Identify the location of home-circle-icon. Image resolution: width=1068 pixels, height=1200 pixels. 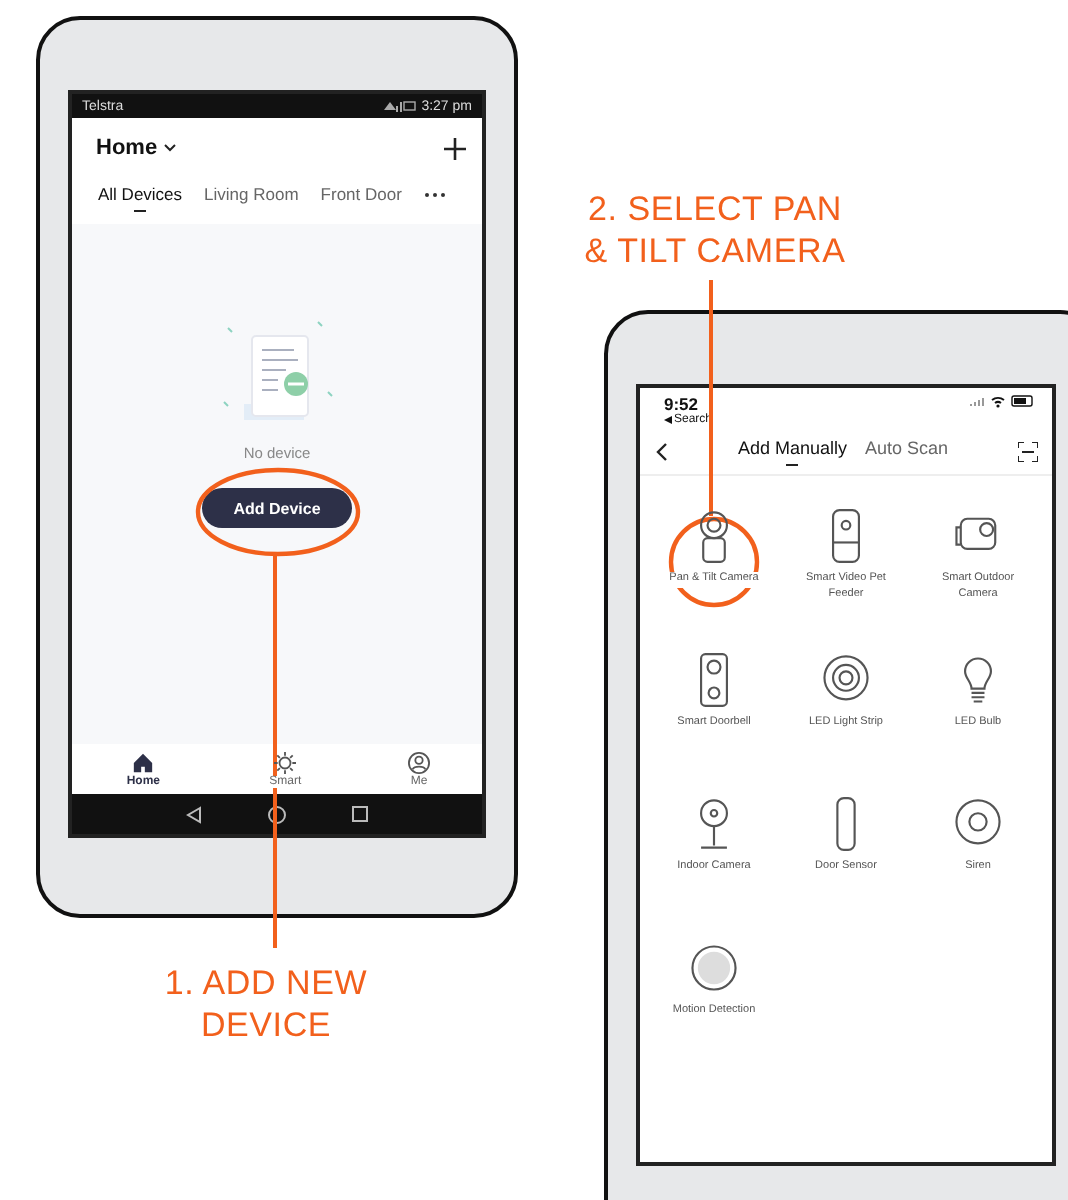
(276, 814).